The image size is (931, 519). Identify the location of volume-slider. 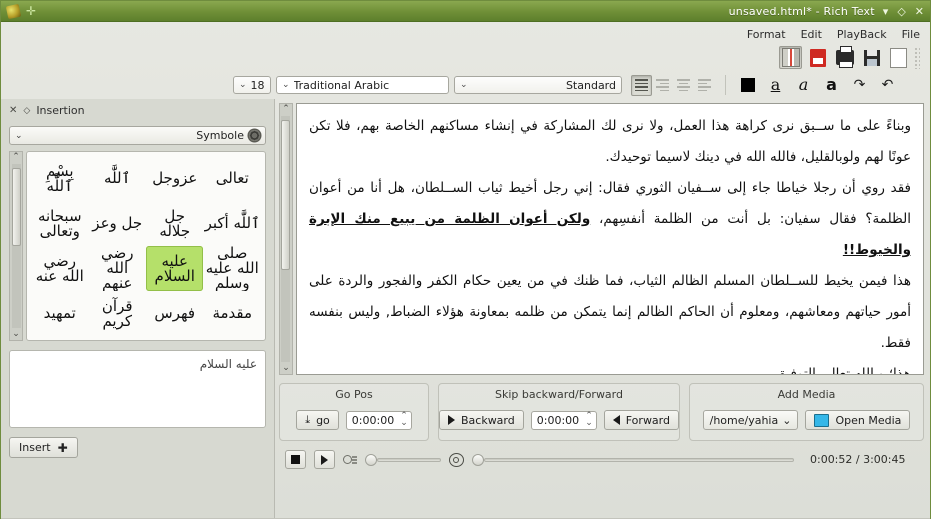
(402, 459).